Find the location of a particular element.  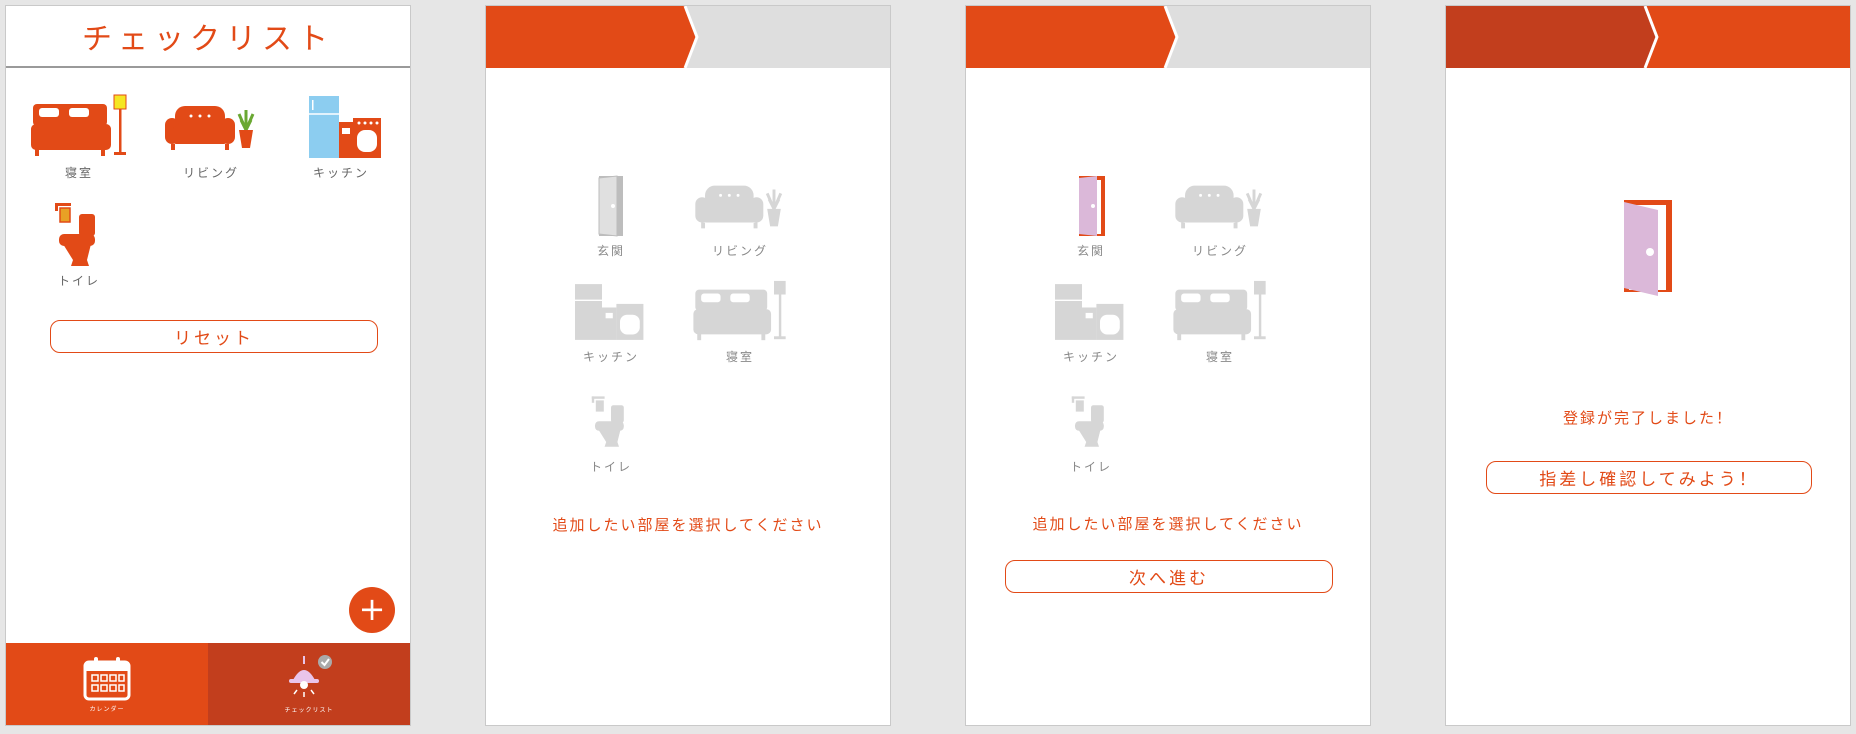

next-button: 次へ進む is located at coordinates (1169, 576).